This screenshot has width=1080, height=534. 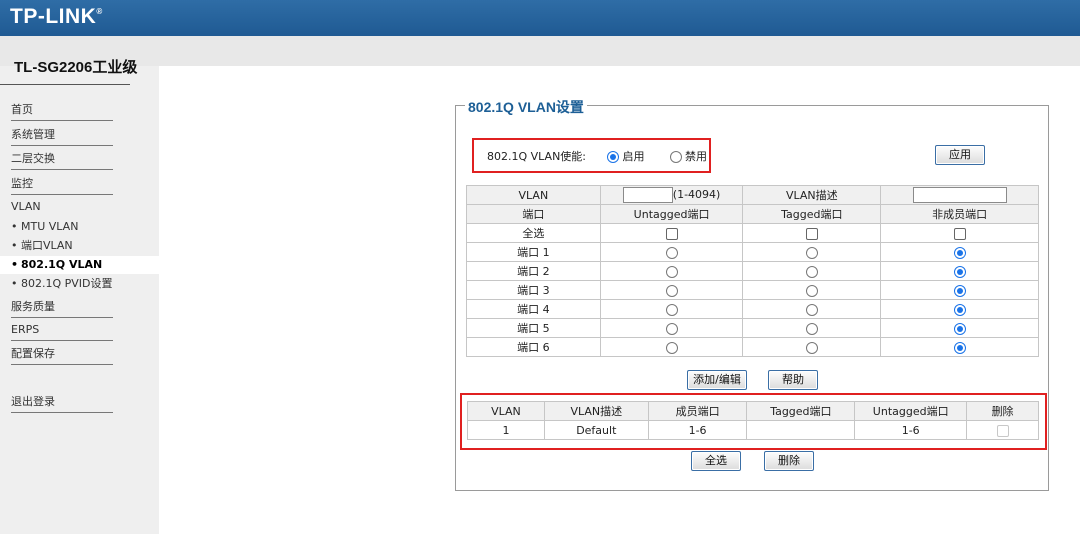 I want to click on sidebar-item-vlan: VLAN, so click(x=26, y=207).